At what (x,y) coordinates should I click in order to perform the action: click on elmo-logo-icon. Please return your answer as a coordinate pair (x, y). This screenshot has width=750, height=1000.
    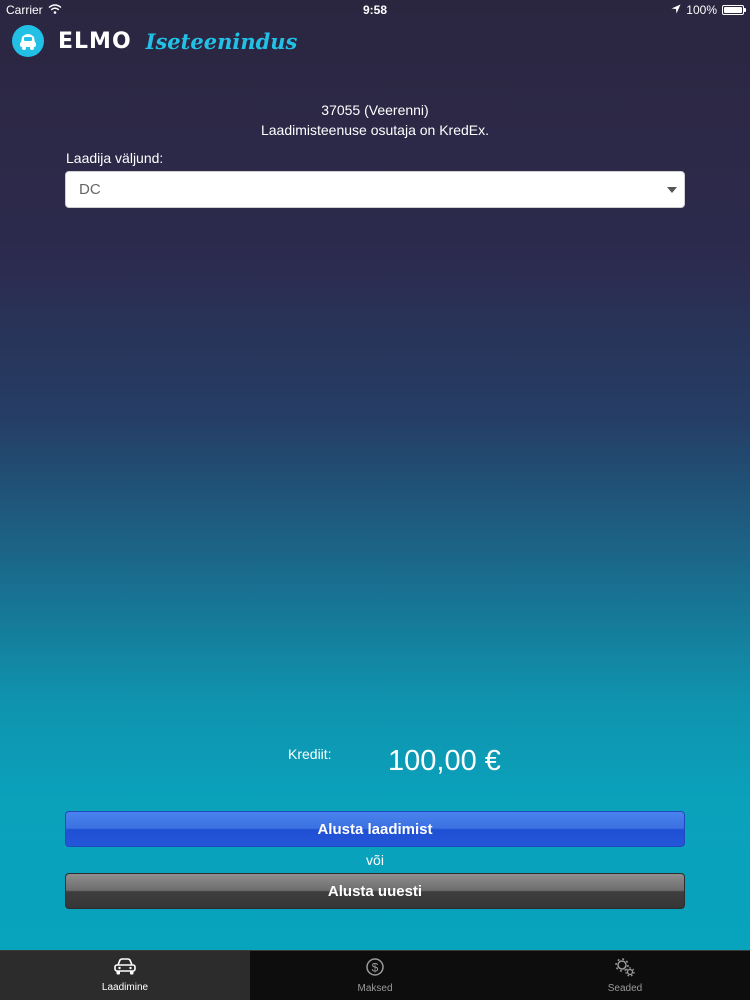
    Looking at the image, I should click on (28, 41).